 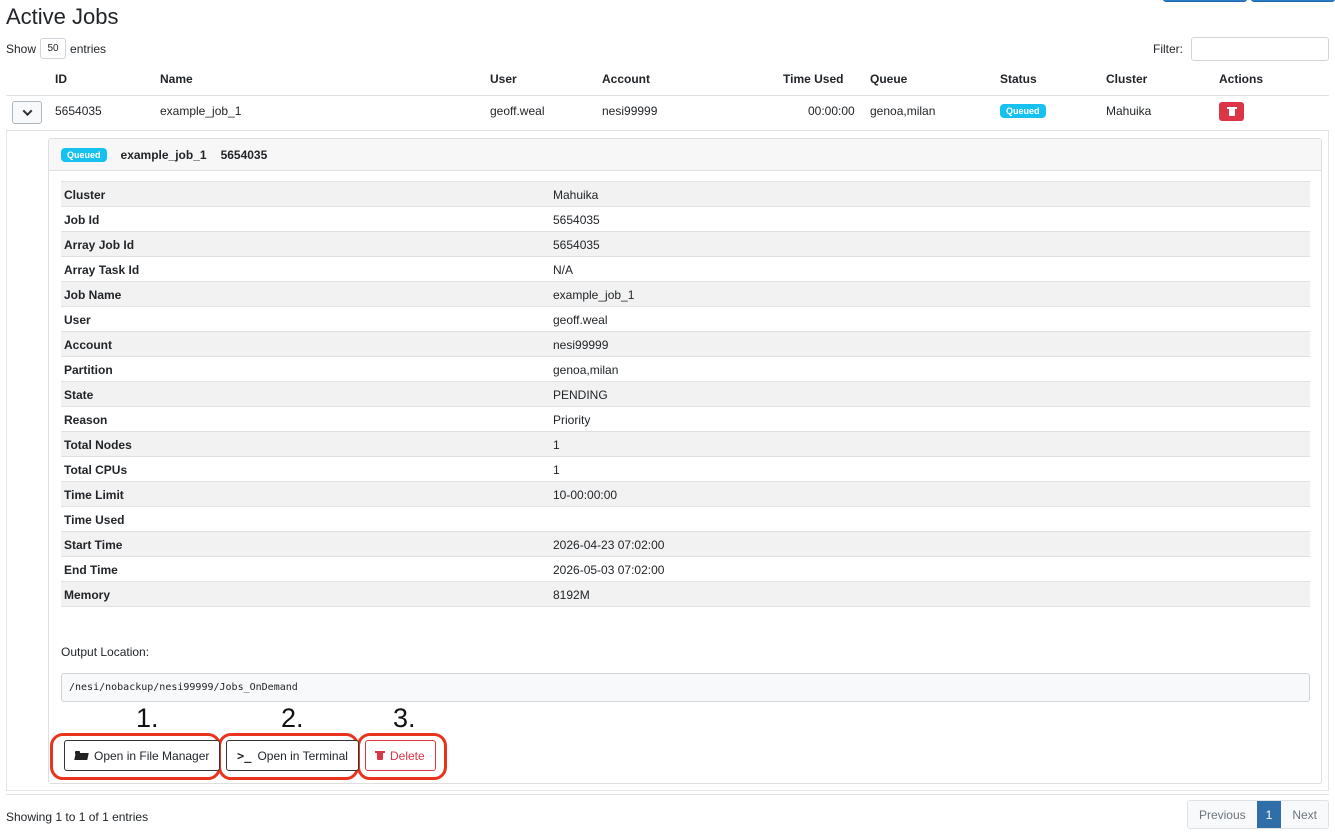 What do you see at coordinates (1260, 49) in the screenshot?
I see `filter-input` at bounding box center [1260, 49].